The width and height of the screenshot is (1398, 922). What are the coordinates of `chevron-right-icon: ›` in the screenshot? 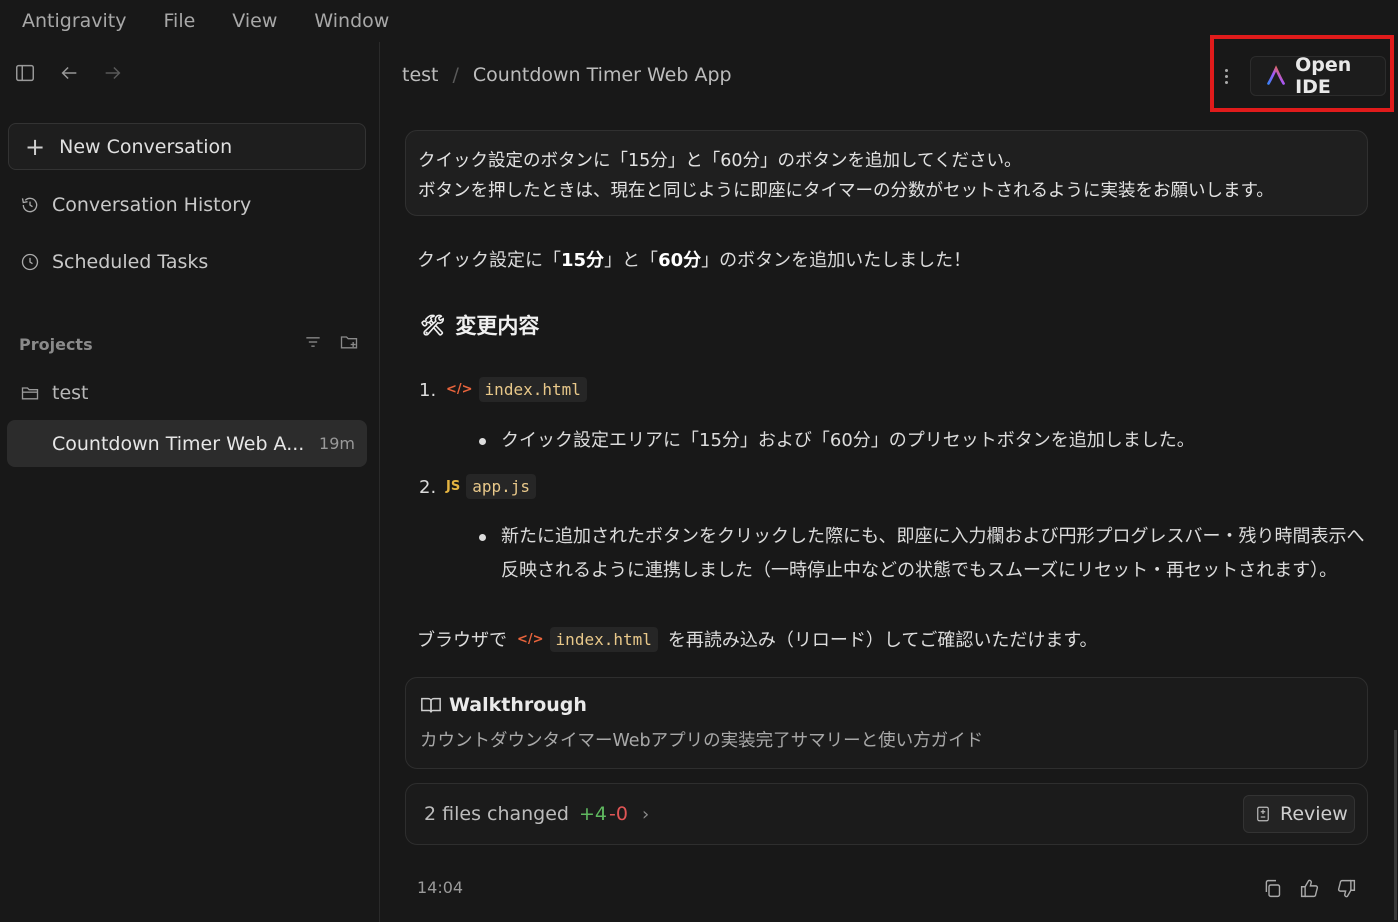 It's located at (645, 814).